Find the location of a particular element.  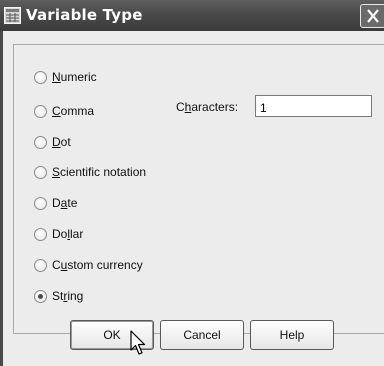

radio-numeric-circle is located at coordinates (40, 77).